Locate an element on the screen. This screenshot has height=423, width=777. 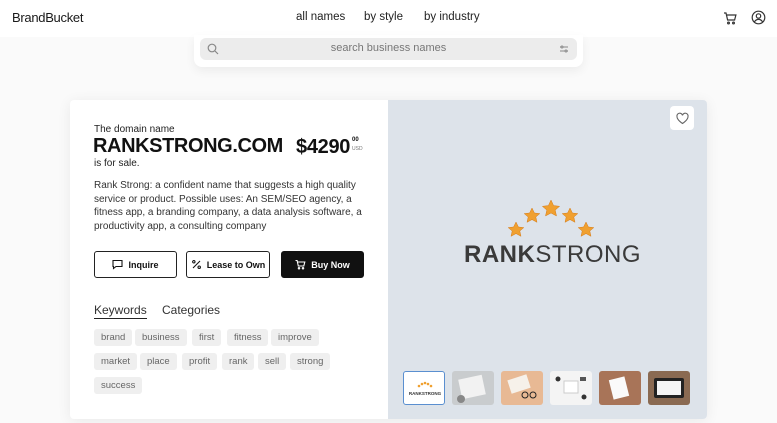
keyword-chip: success is located at coordinates (118, 385).